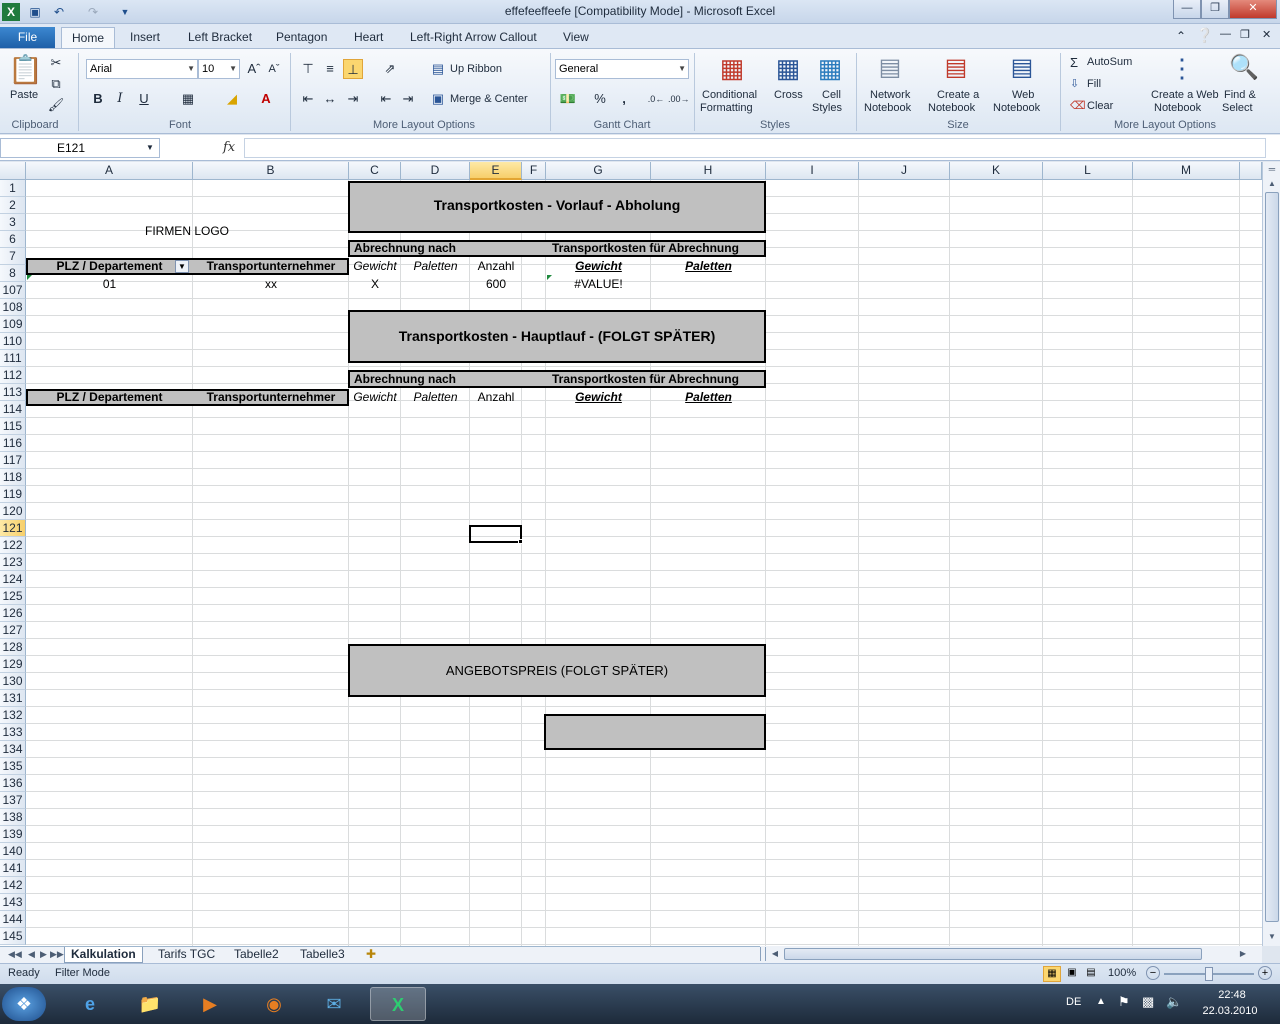 This screenshot has width=1280, height=1024. What do you see at coordinates (254, 69) in the screenshot?
I see `grow-font-icon: Aˆ` at bounding box center [254, 69].